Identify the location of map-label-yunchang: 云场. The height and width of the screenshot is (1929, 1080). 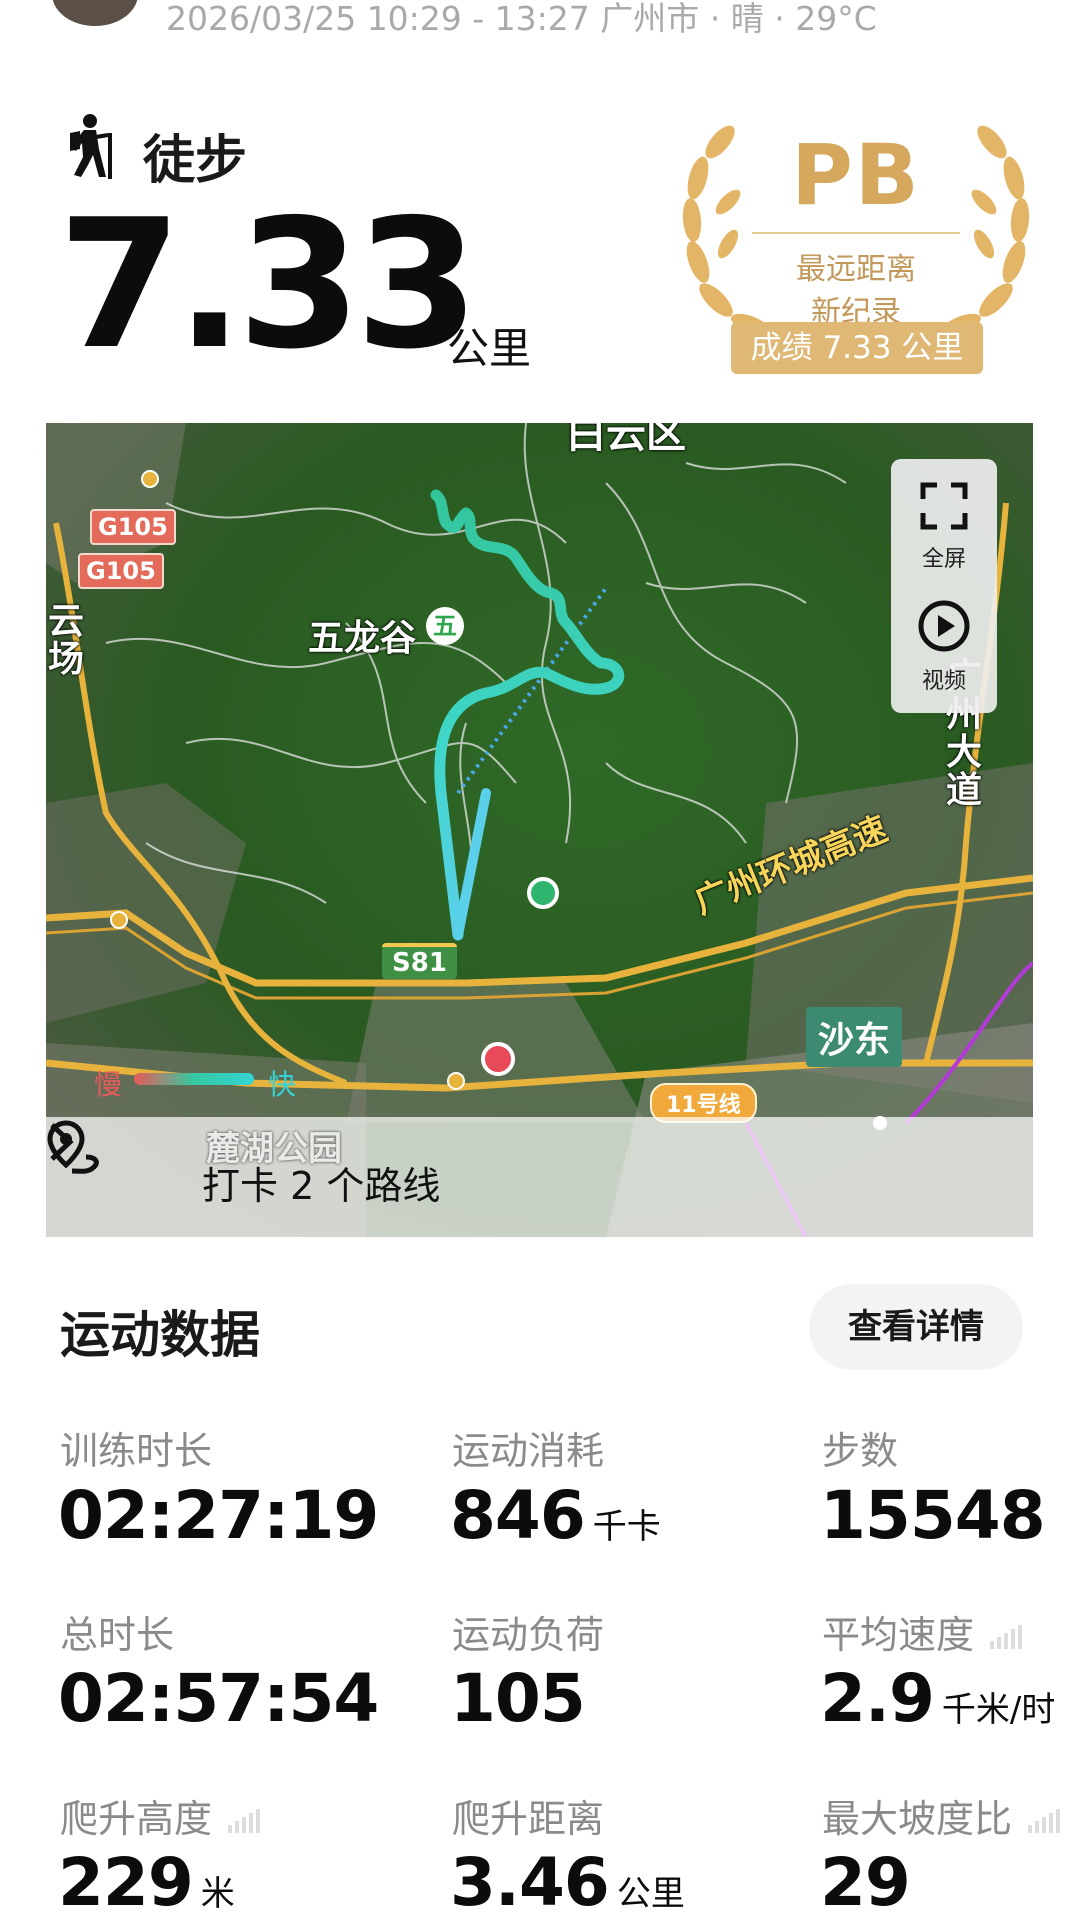
(66, 640).